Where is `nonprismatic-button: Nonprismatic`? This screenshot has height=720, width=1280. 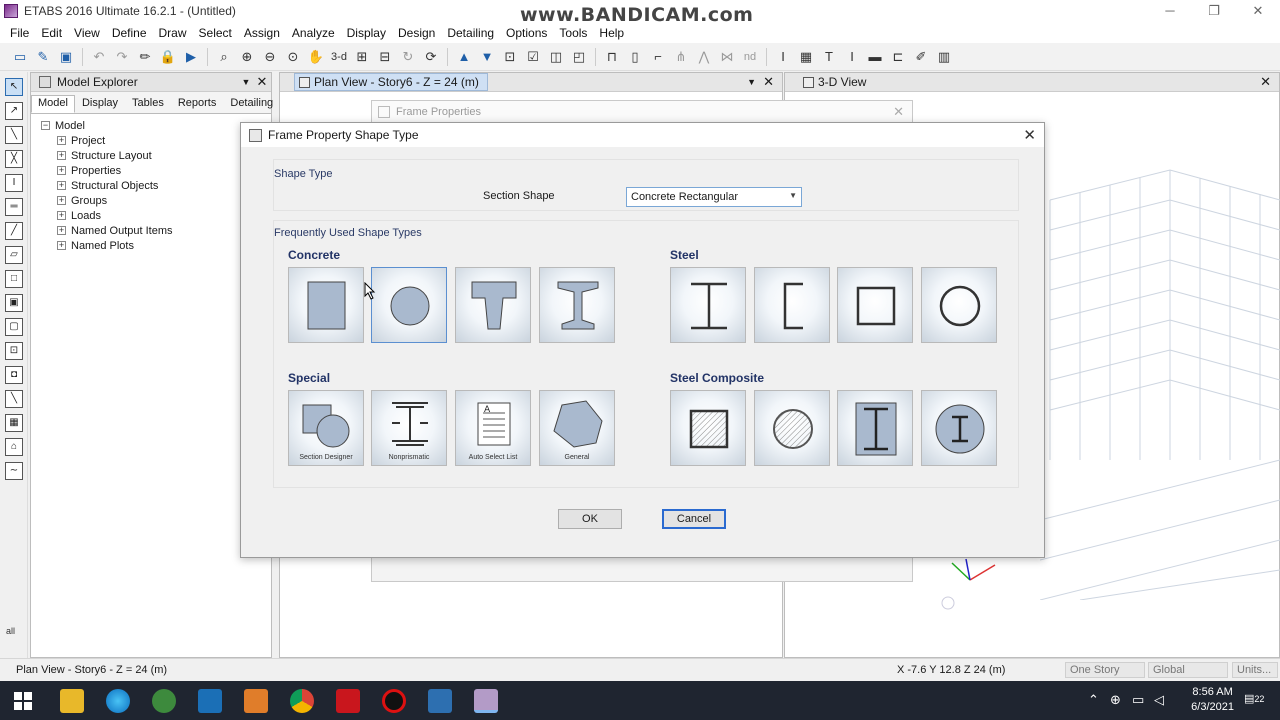
nonprismatic-button: Nonprismatic is located at coordinates (409, 428).